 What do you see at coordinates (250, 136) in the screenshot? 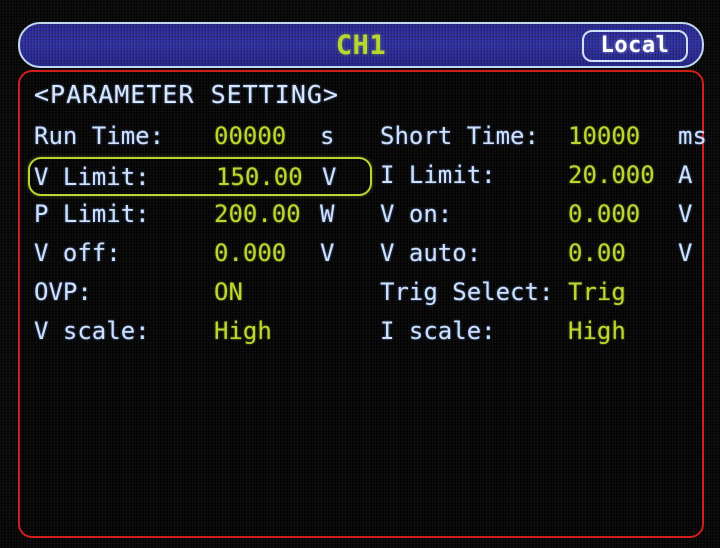
I see `param-value: 00000` at bounding box center [250, 136].